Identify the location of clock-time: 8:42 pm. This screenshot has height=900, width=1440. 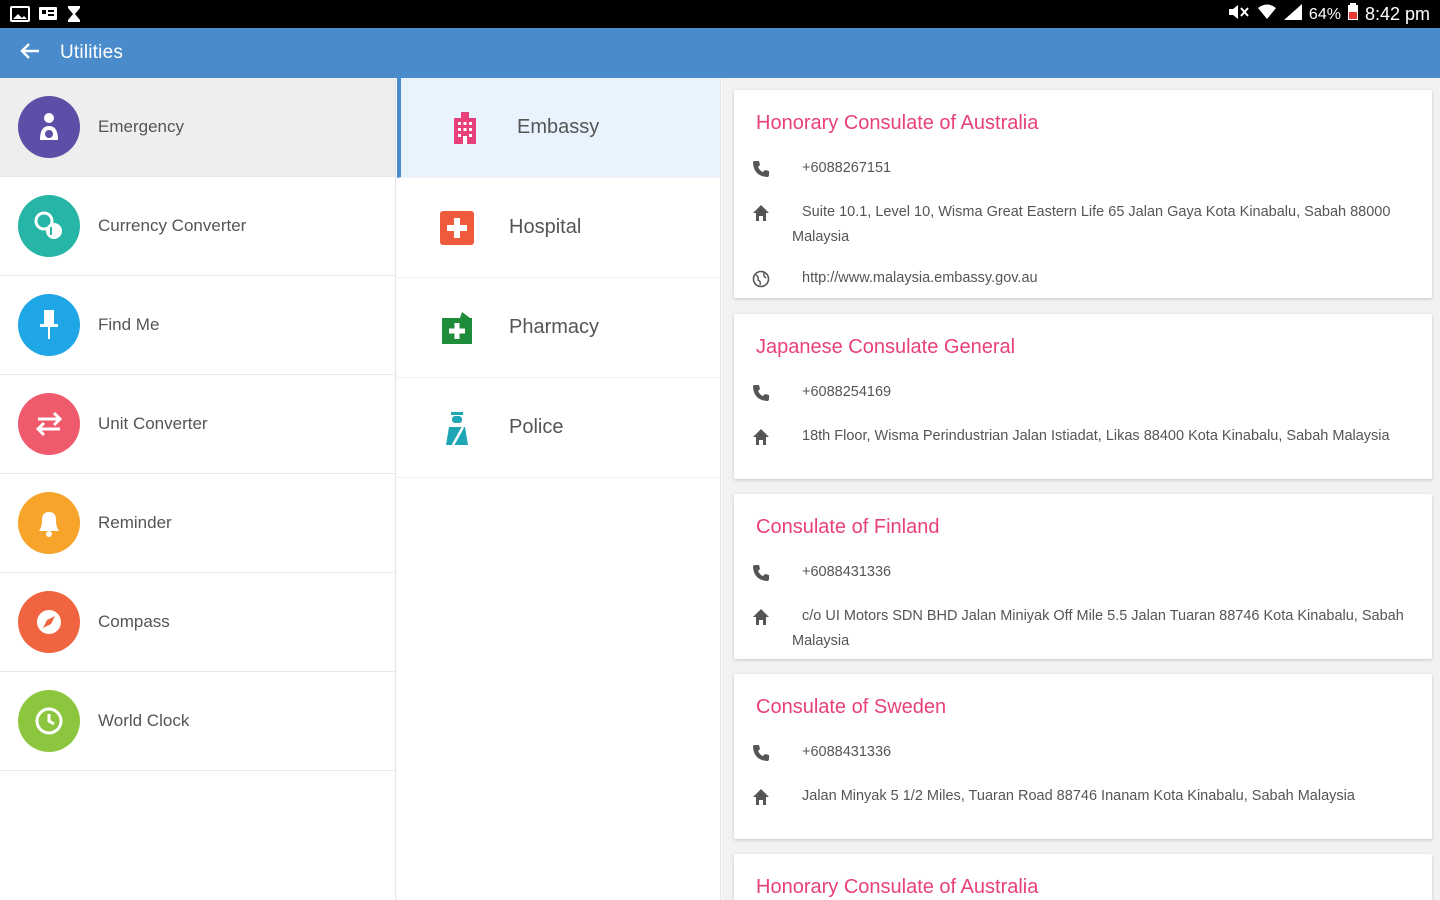
(1397, 14).